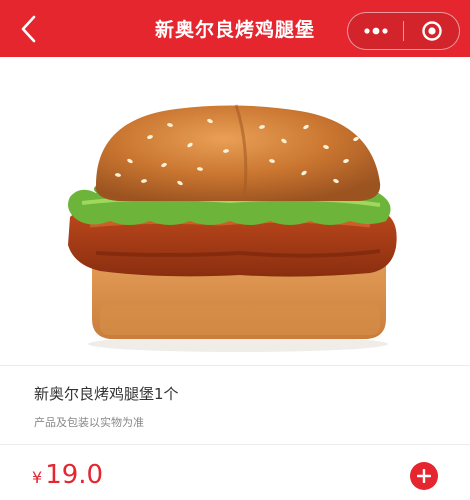  I want to click on price-value: 19.0, so click(74, 475).